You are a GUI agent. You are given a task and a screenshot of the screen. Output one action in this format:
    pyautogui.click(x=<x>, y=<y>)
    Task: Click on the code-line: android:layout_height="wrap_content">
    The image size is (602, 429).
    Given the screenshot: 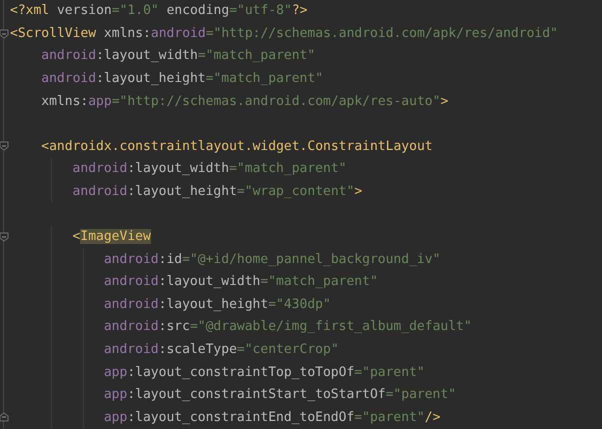 What is the action you would take?
    pyautogui.click(x=217, y=191)
    